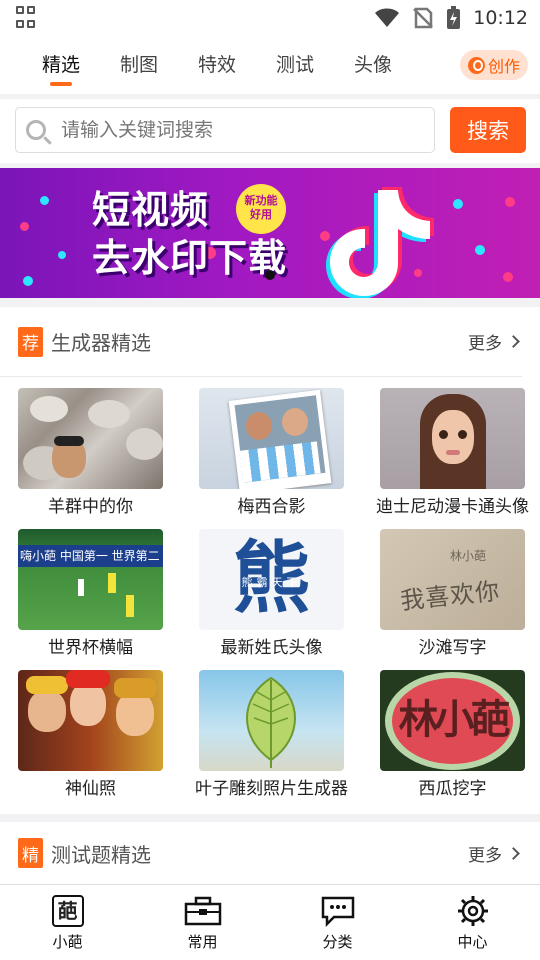 This screenshot has width=540, height=960. I want to click on surname-subtitle: 熊霸天下, so click(271, 582).